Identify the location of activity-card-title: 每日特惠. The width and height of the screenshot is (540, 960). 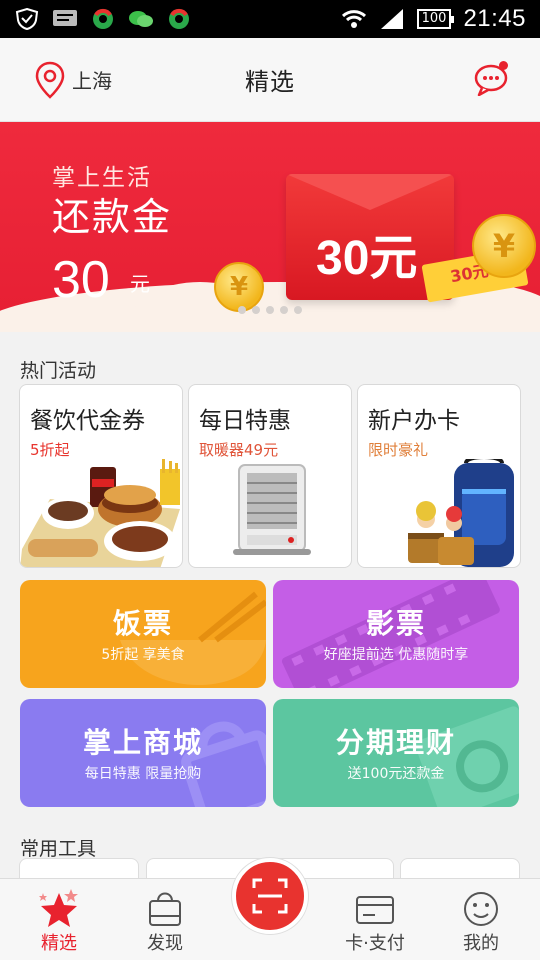
(245, 421).